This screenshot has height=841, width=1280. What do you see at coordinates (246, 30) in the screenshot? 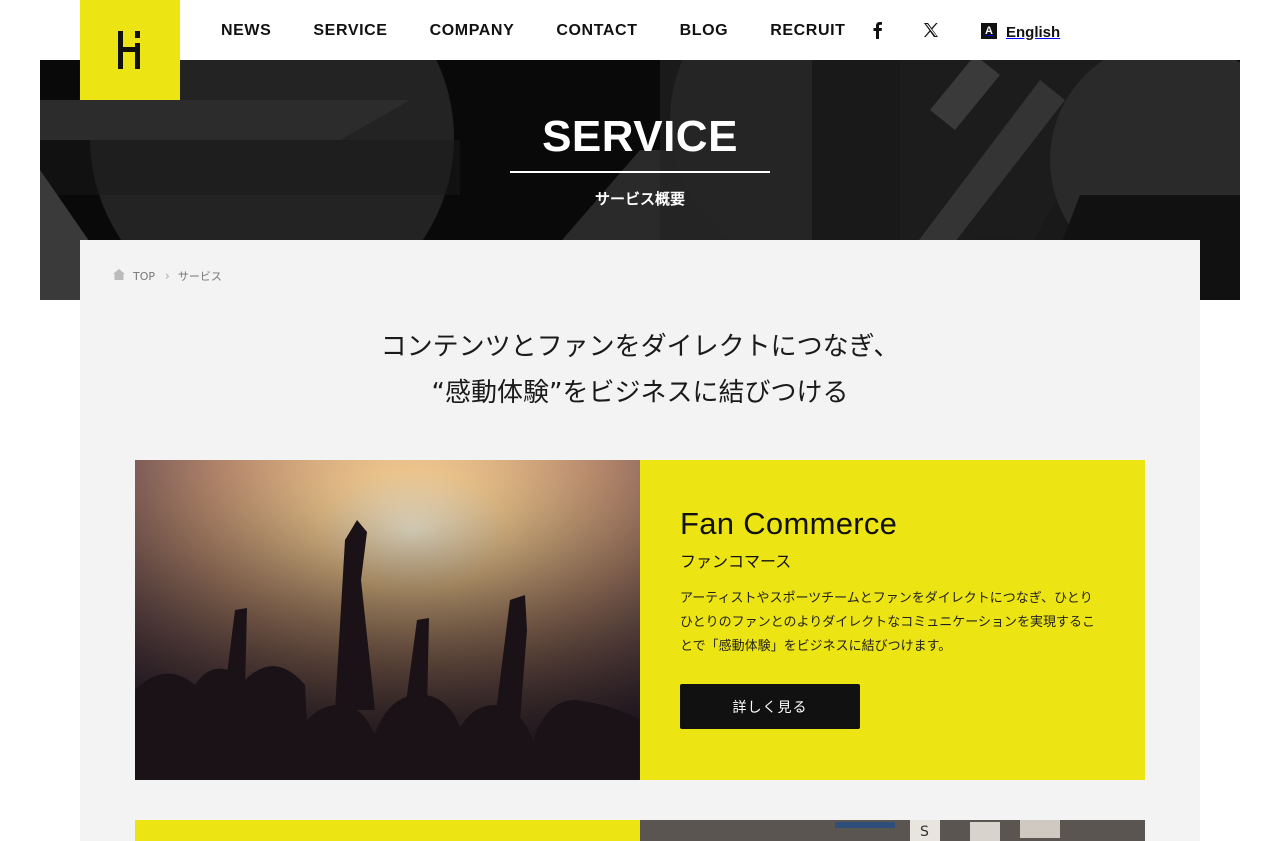
I see `nav-news: NEWS` at bounding box center [246, 30].